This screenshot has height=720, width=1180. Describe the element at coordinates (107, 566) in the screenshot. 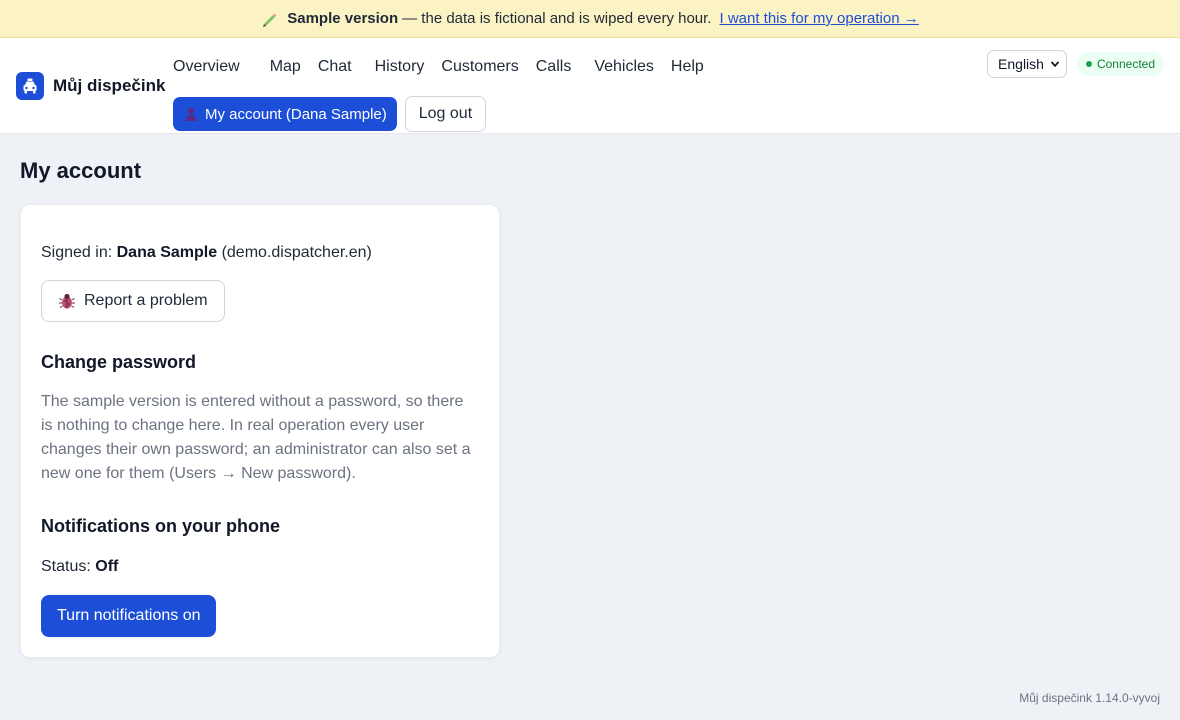

I see `status-value: Off` at that location.